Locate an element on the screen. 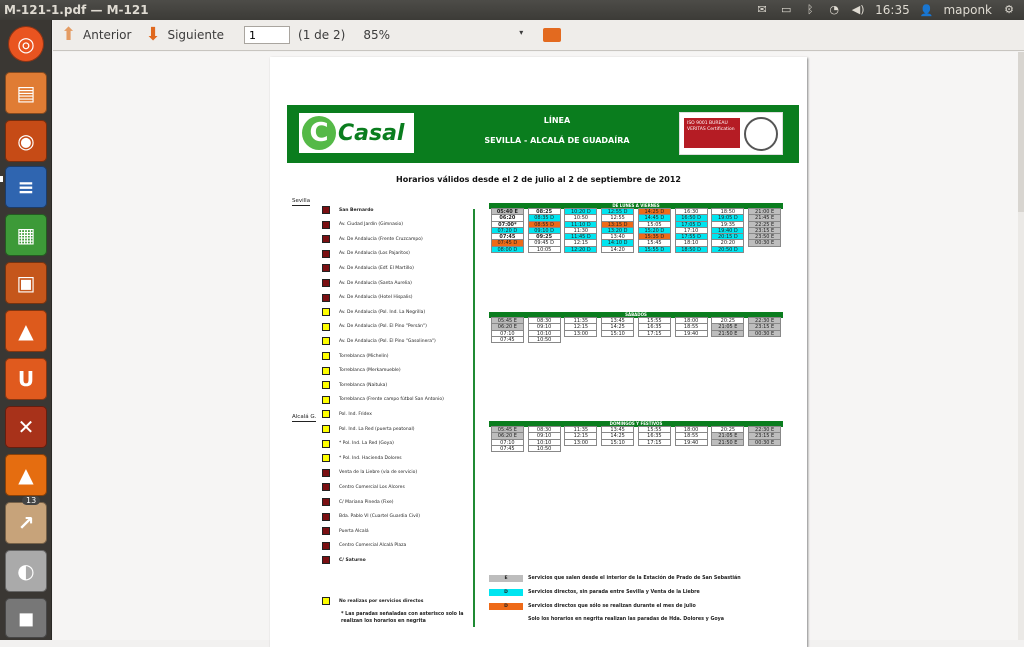 This screenshot has height=647, width=1024. stop-item: * Pol. Ind. La Red (Goya) is located at coordinates (358, 444).